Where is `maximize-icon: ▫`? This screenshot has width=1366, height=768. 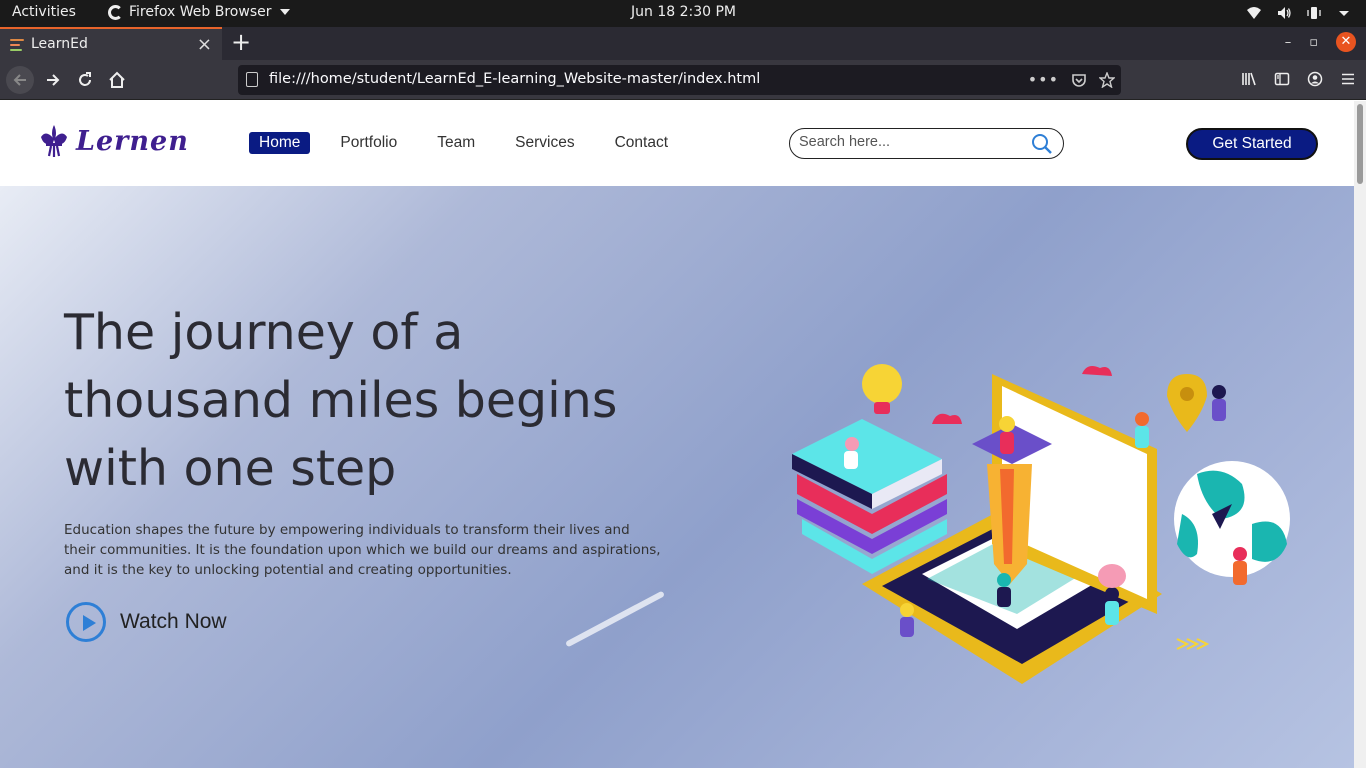 maximize-icon: ▫ is located at coordinates (1313, 42).